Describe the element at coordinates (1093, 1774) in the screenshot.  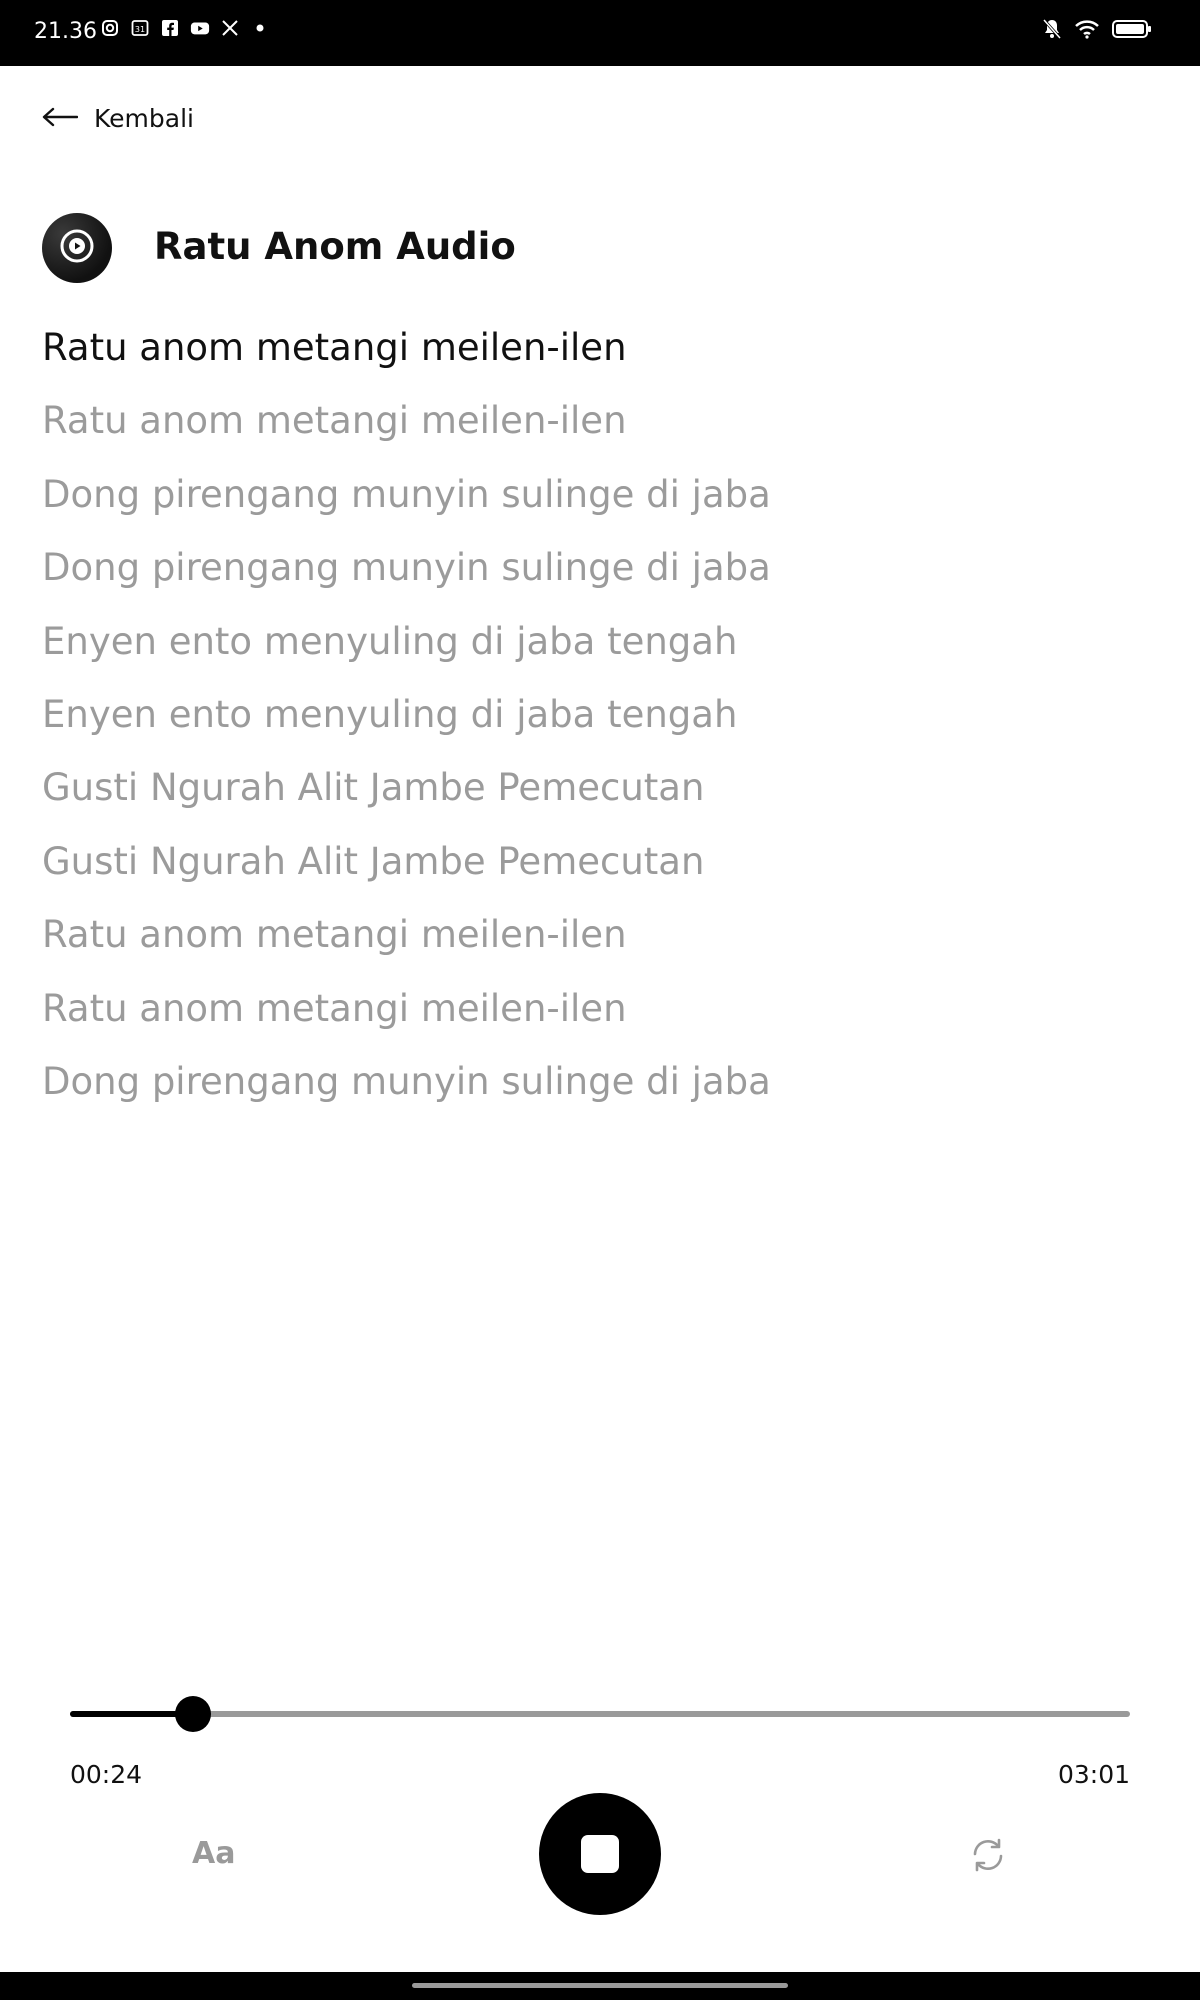
I see `total-time: 03:01` at that location.